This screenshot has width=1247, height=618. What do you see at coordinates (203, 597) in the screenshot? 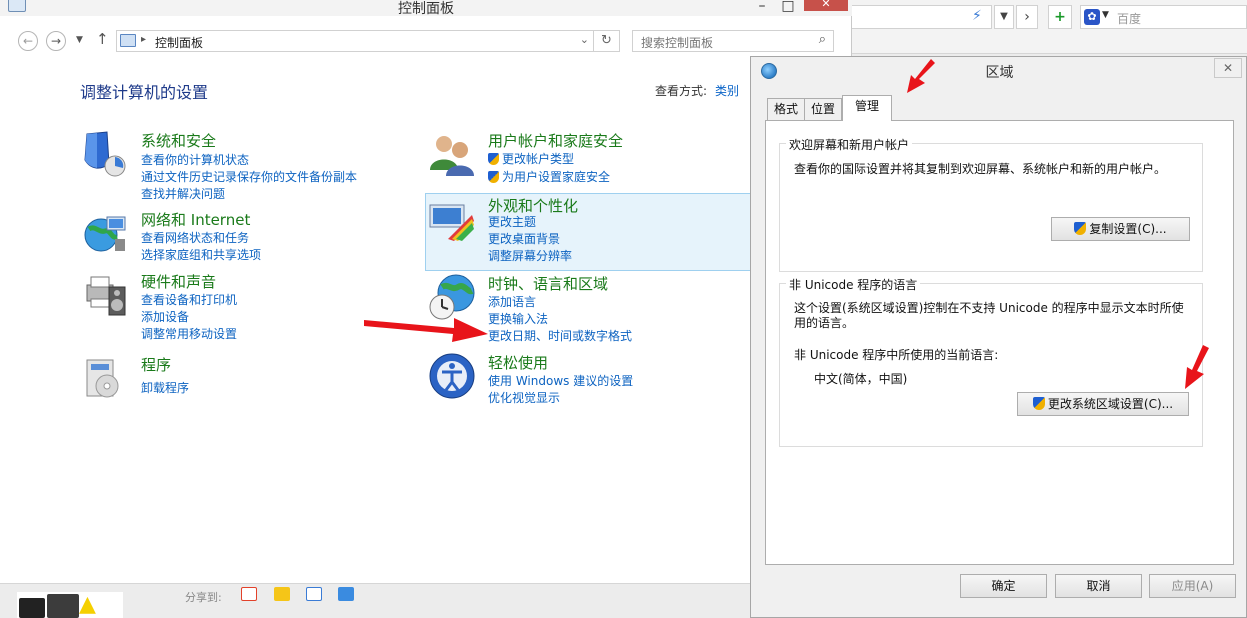
I see `share-label: 分享到:` at bounding box center [203, 597].